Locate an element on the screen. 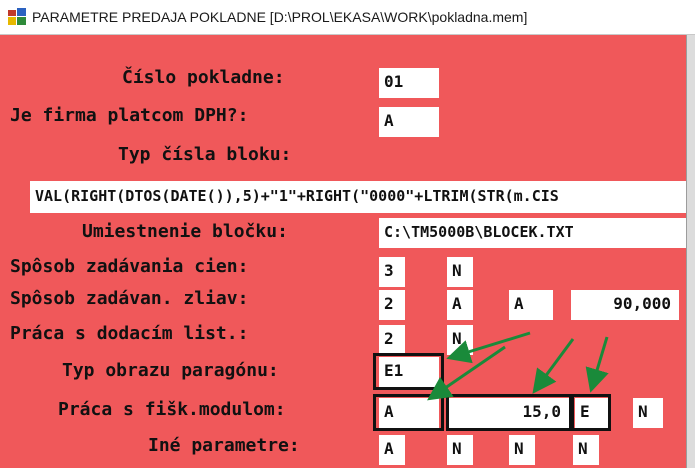  window-right-border is located at coordinates (690, 251).